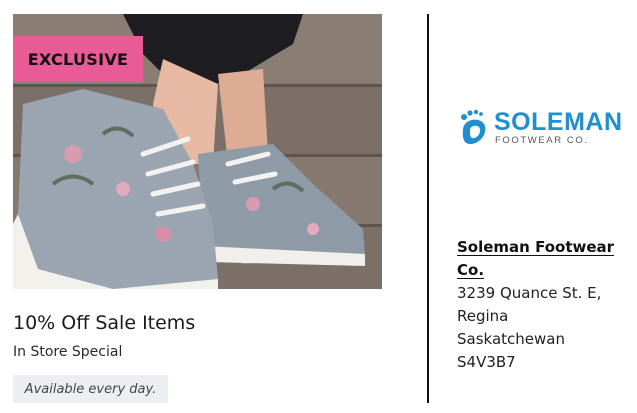  I want to click on address-line: 3239 Quance St. E,, so click(529, 293).